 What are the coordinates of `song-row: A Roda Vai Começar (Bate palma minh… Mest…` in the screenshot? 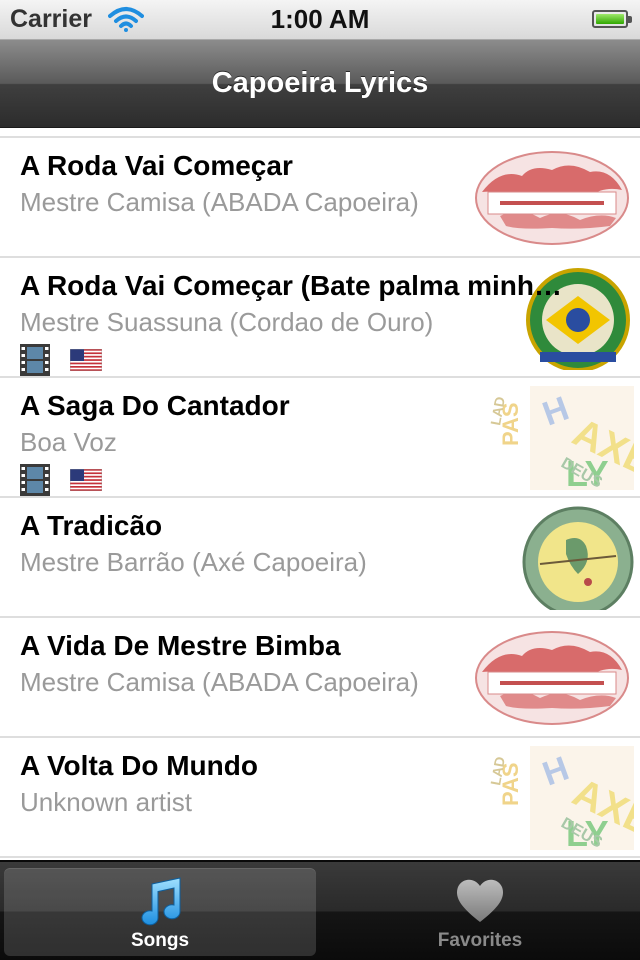 It's located at (320, 318).